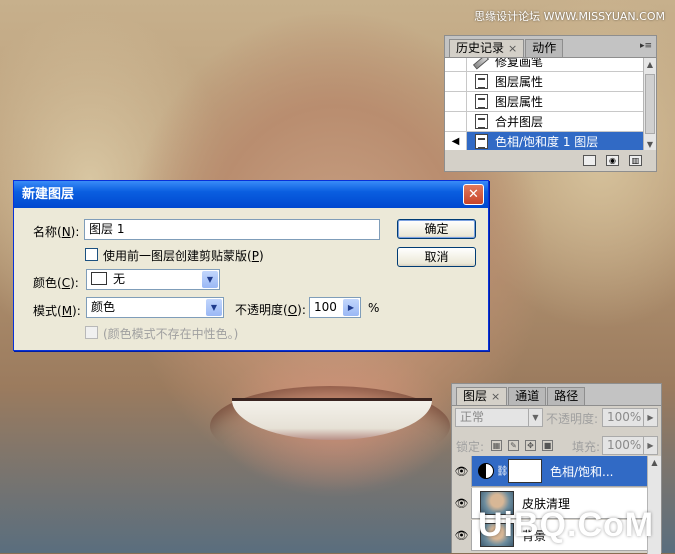 The width and height of the screenshot is (675, 554). Describe the element at coordinates (547, 142) in the screenshot. I see `history-item-label: 色相/饱和度 1 图层` at that location.